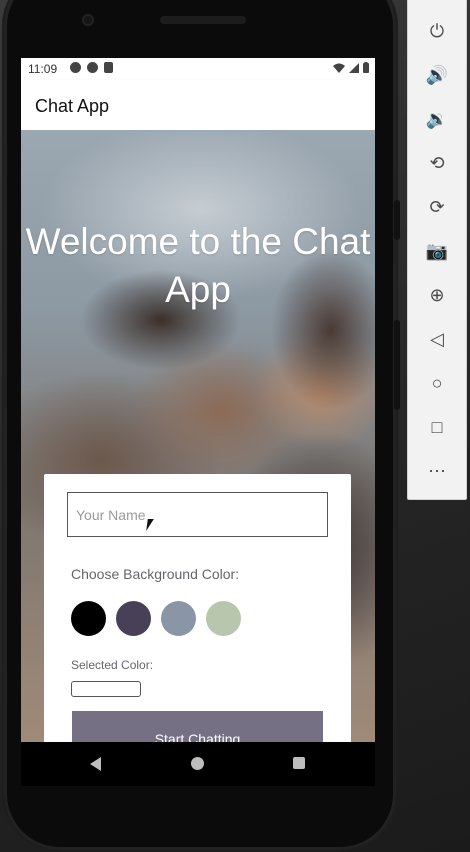 The height and width of the screenshot is (852, 470). What do you see at coordinates (437, 163) in the screenshot?
I see `rotate-left-icon: ⟲` at bounding box center [437, 163].